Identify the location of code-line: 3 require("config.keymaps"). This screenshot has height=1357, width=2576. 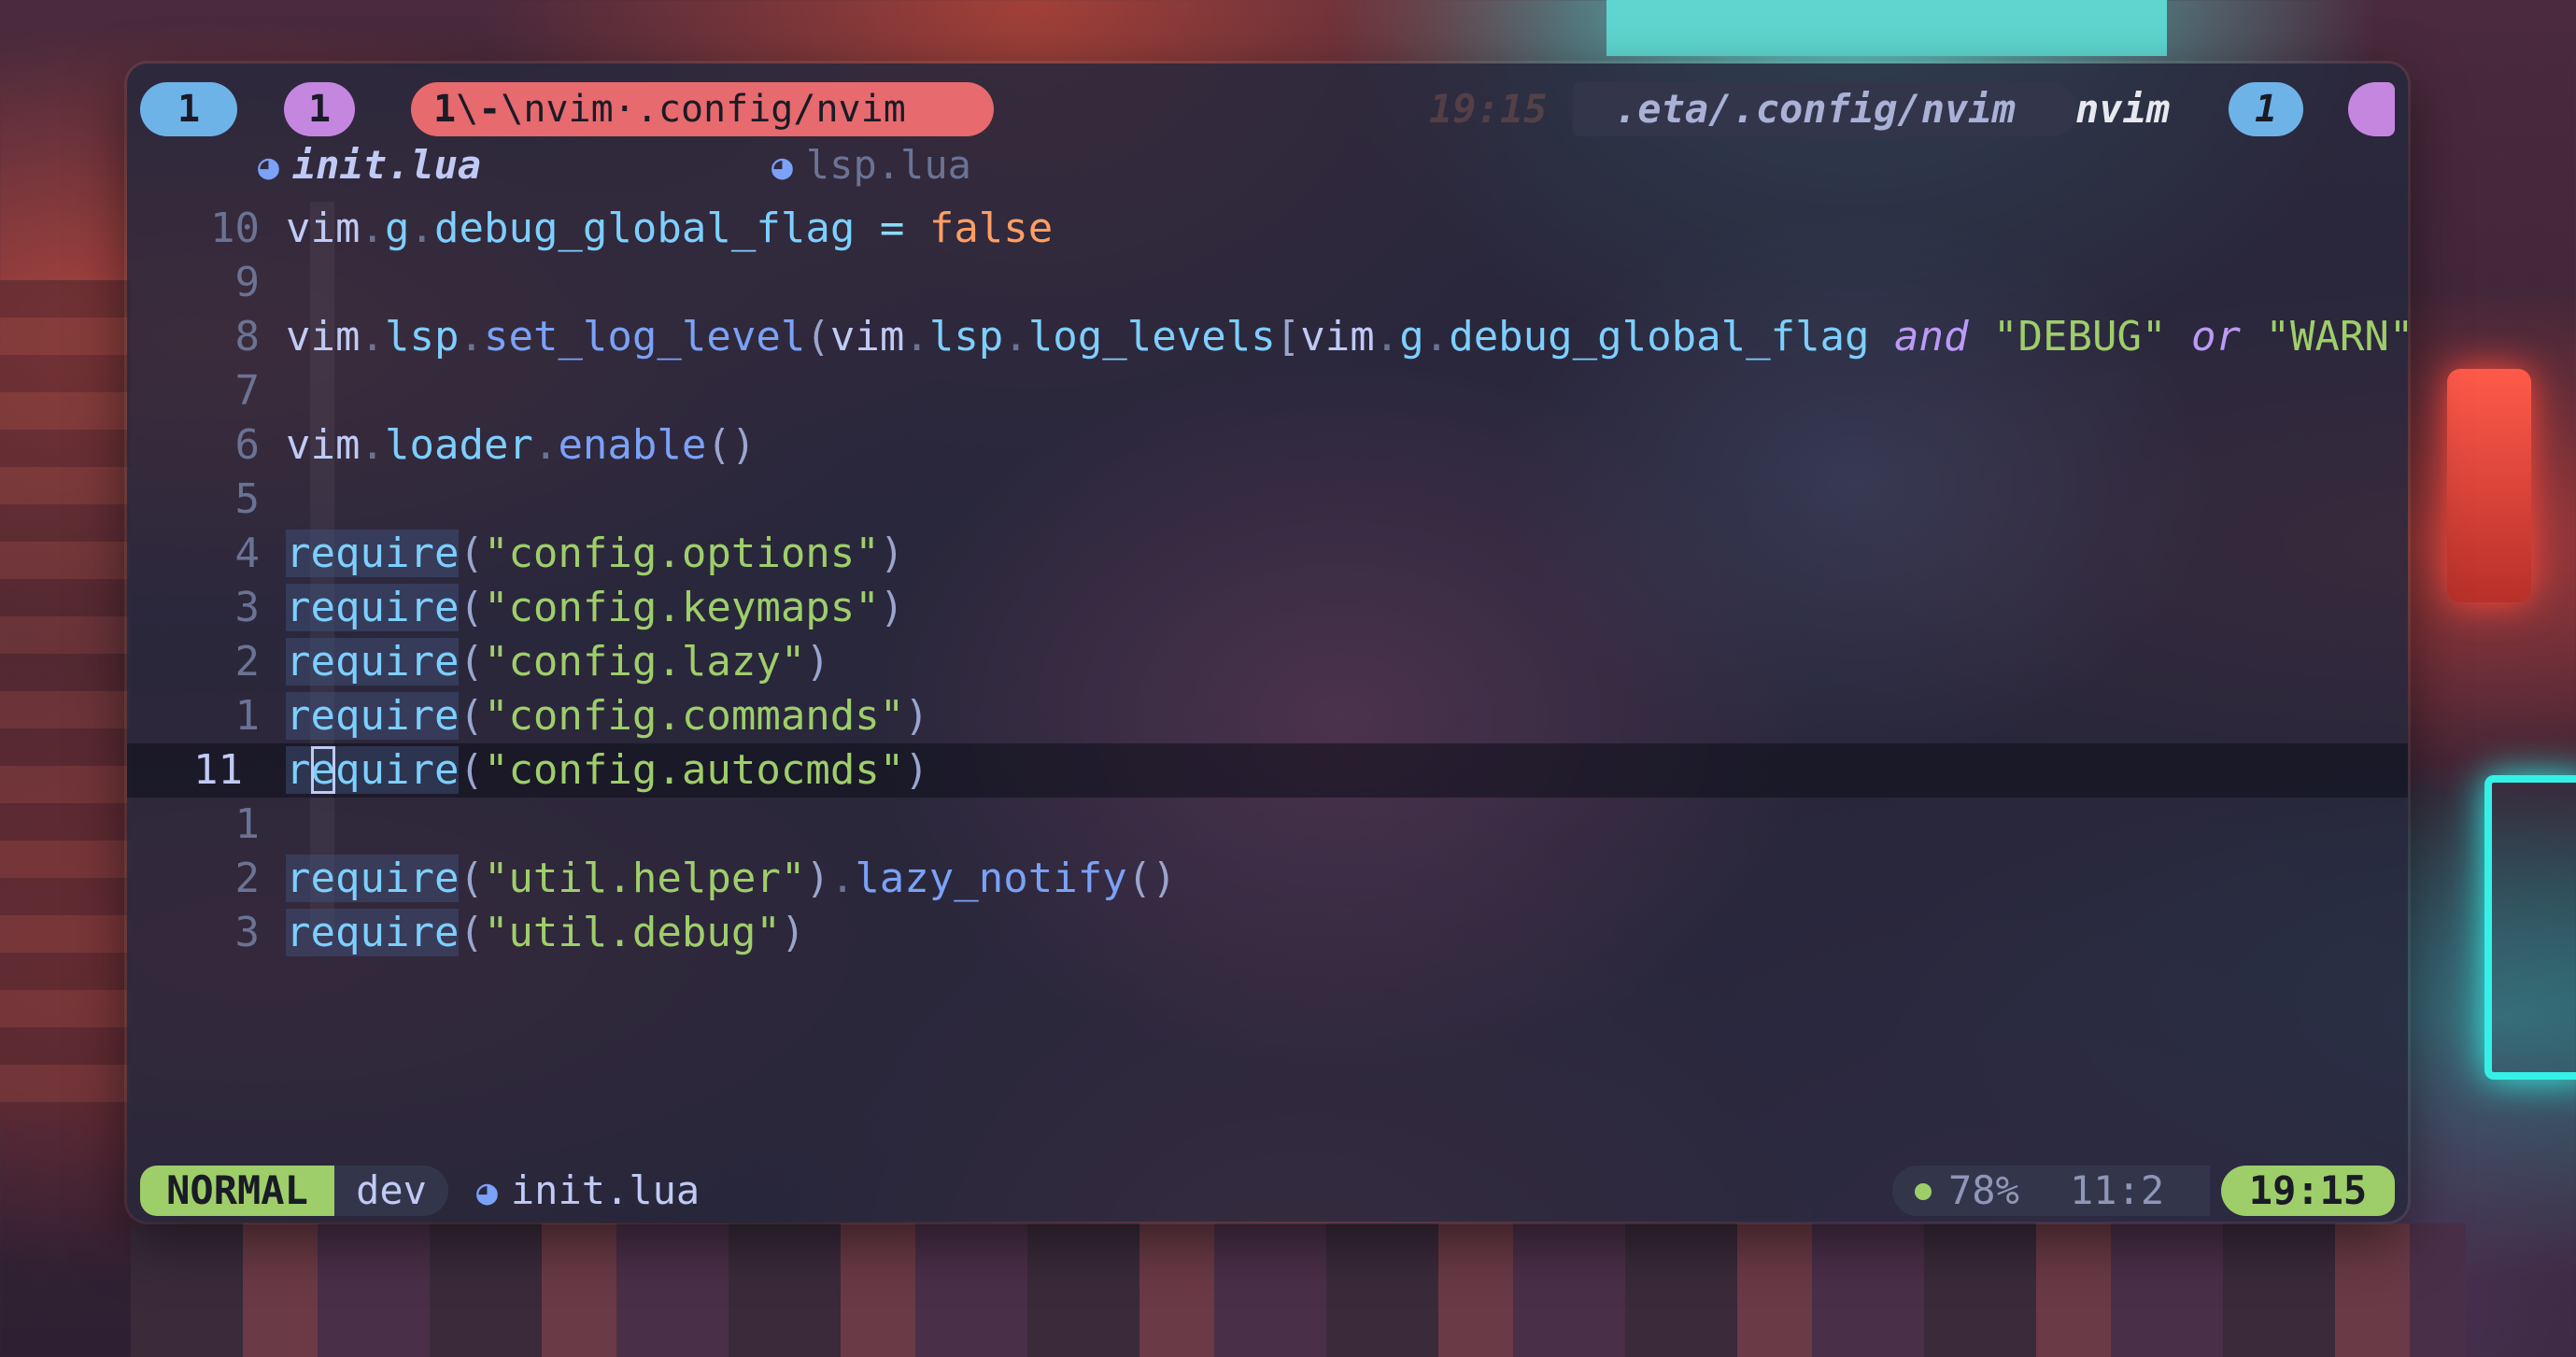
(1267, 608).